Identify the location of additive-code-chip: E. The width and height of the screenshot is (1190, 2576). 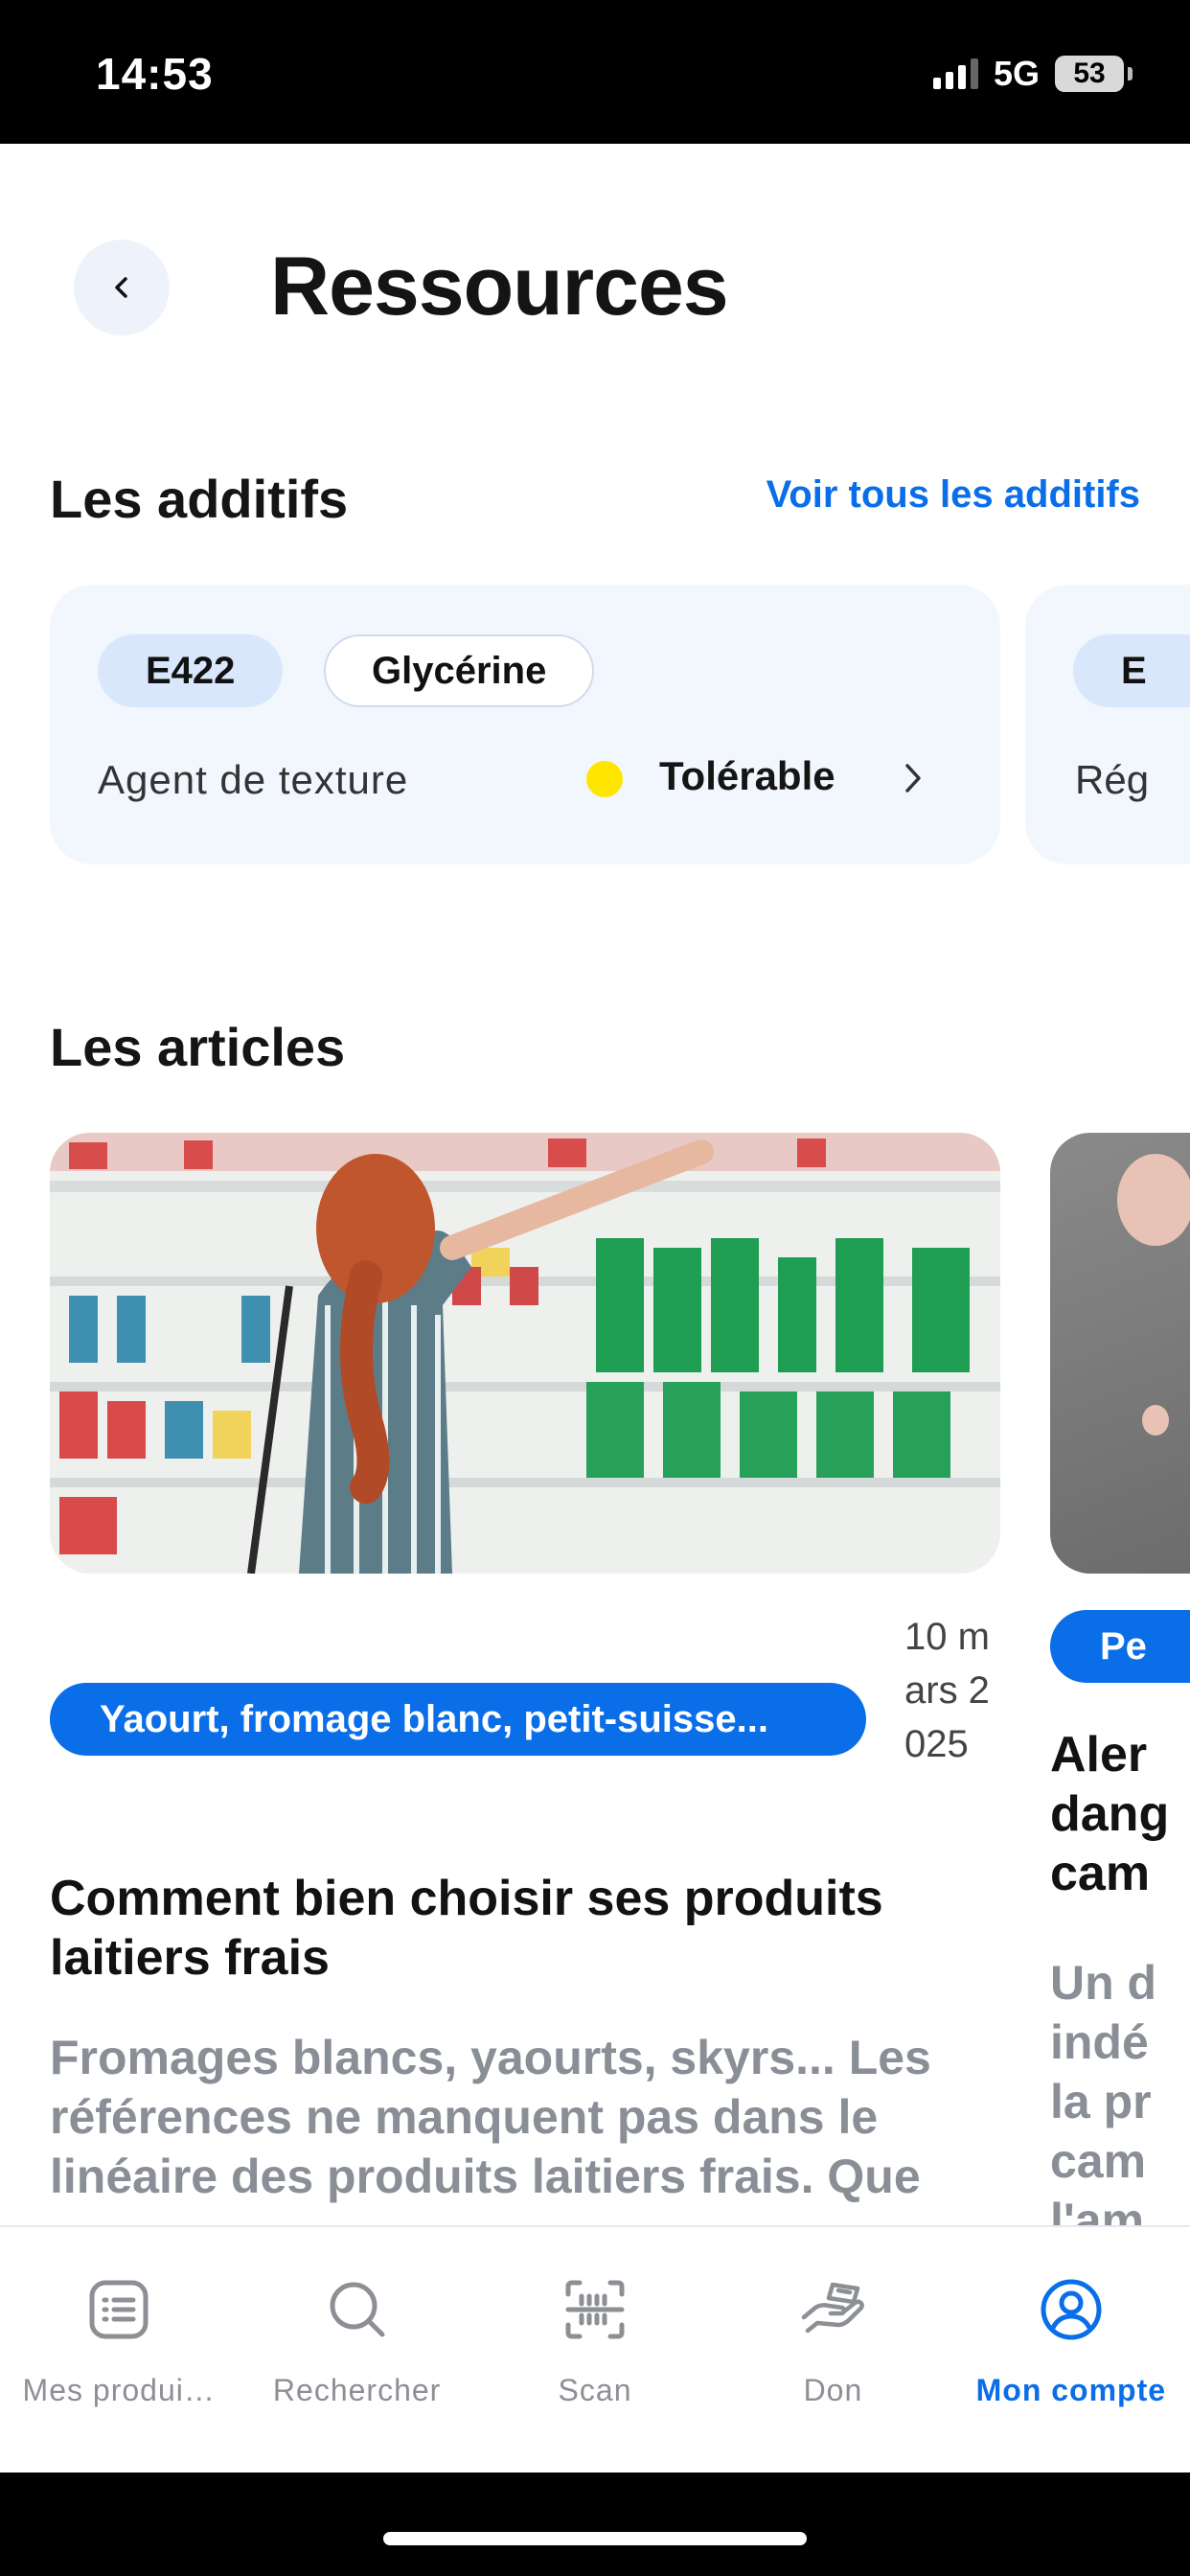
(1132, 670).